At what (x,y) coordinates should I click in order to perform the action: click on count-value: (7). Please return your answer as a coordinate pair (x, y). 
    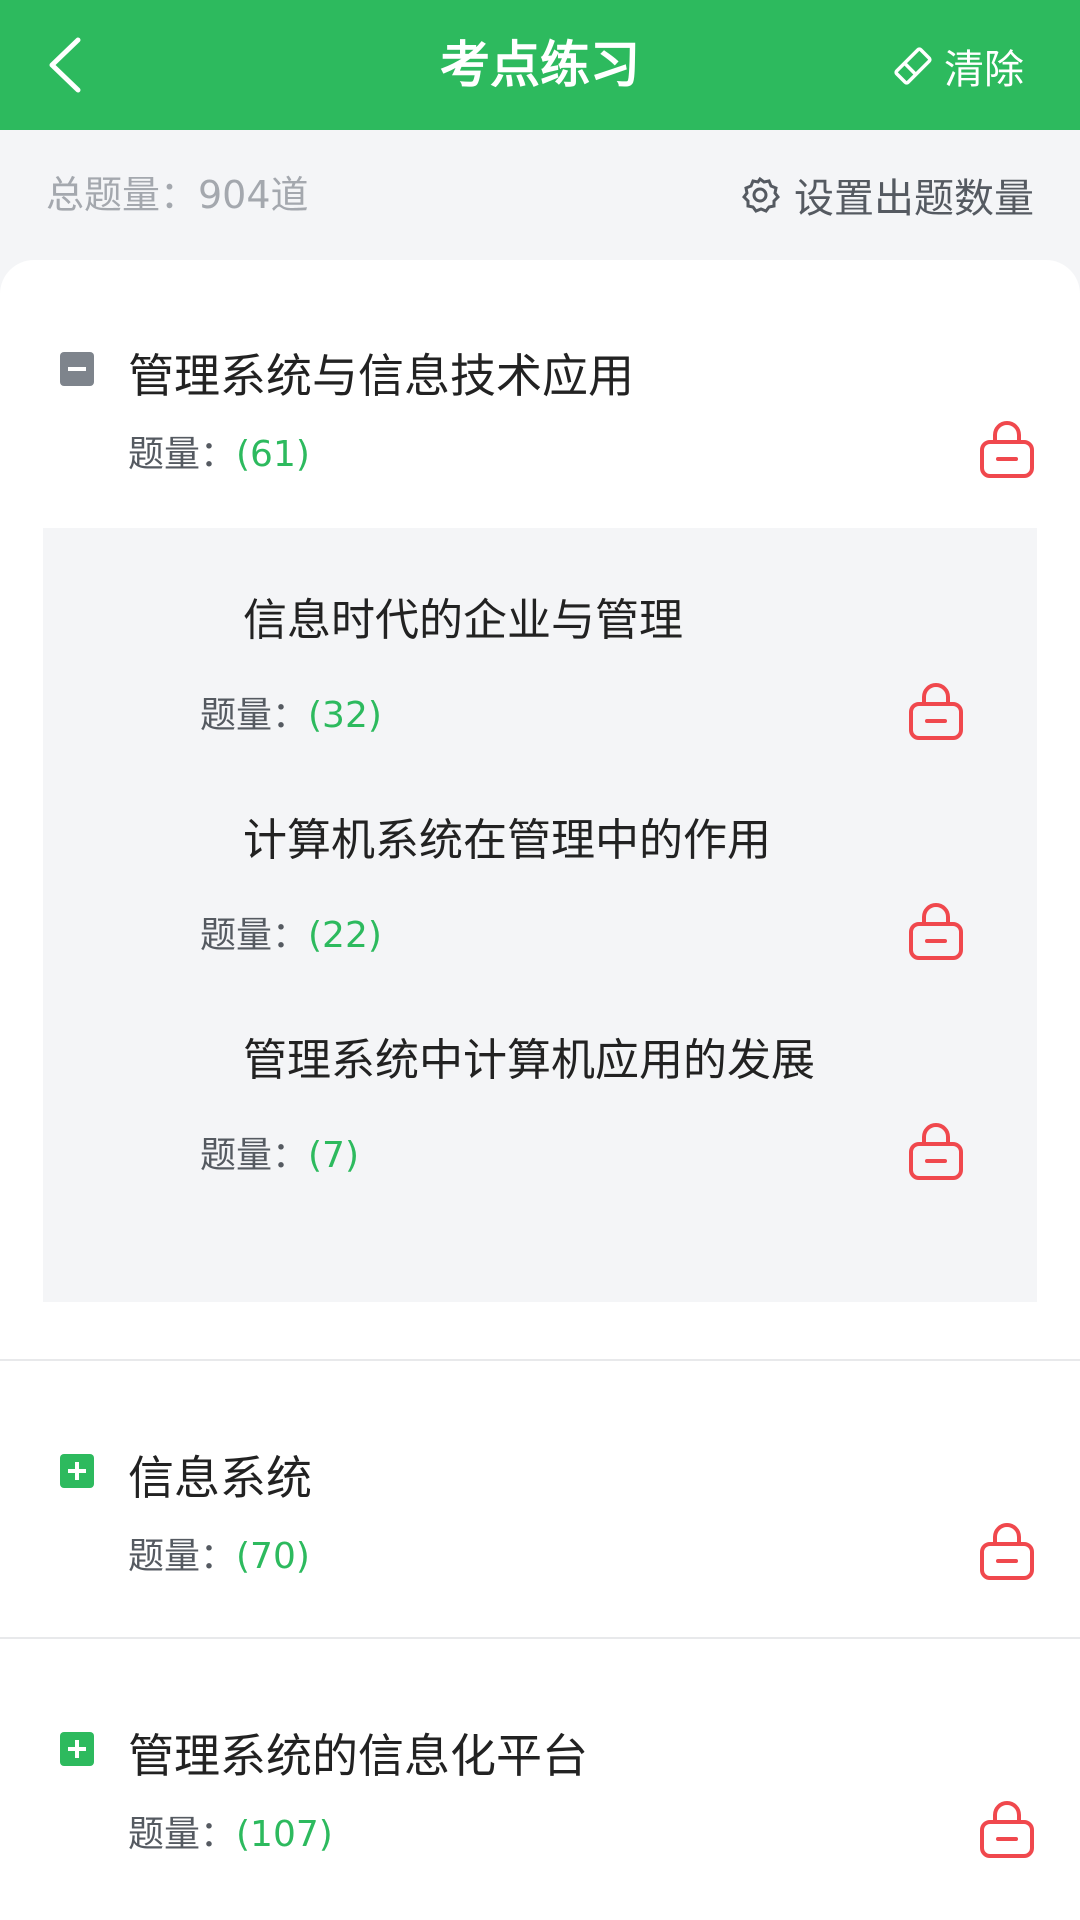
    Looking at the image, I should click on (334, 1155).